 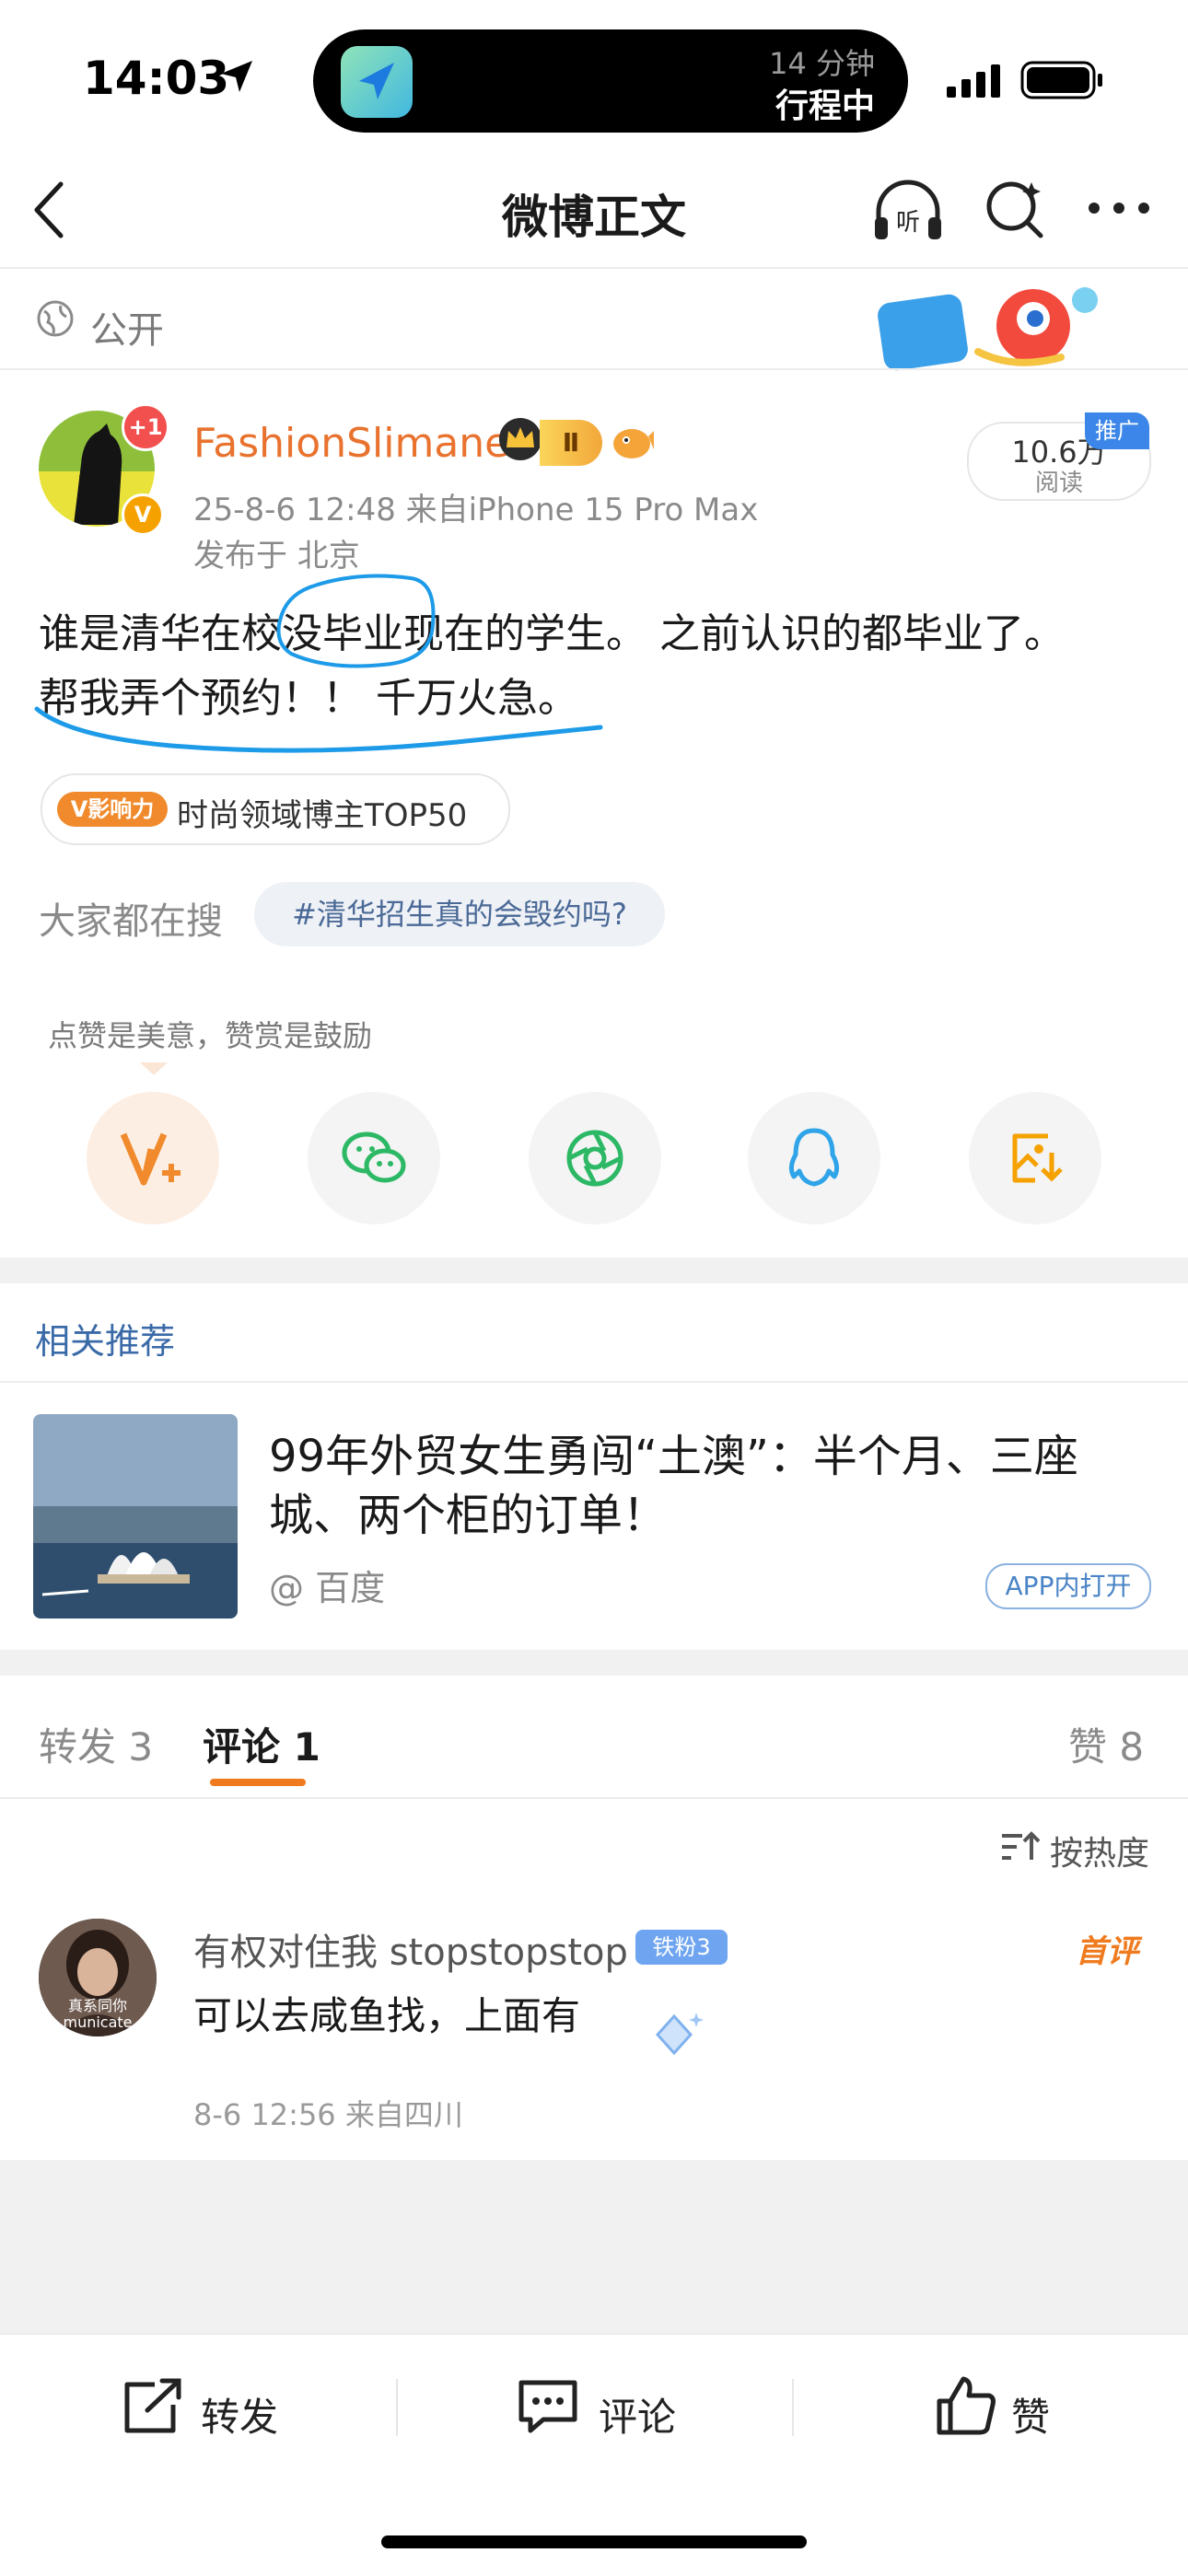 I want to click on diamond-icon, so click(x=674, y=2034).